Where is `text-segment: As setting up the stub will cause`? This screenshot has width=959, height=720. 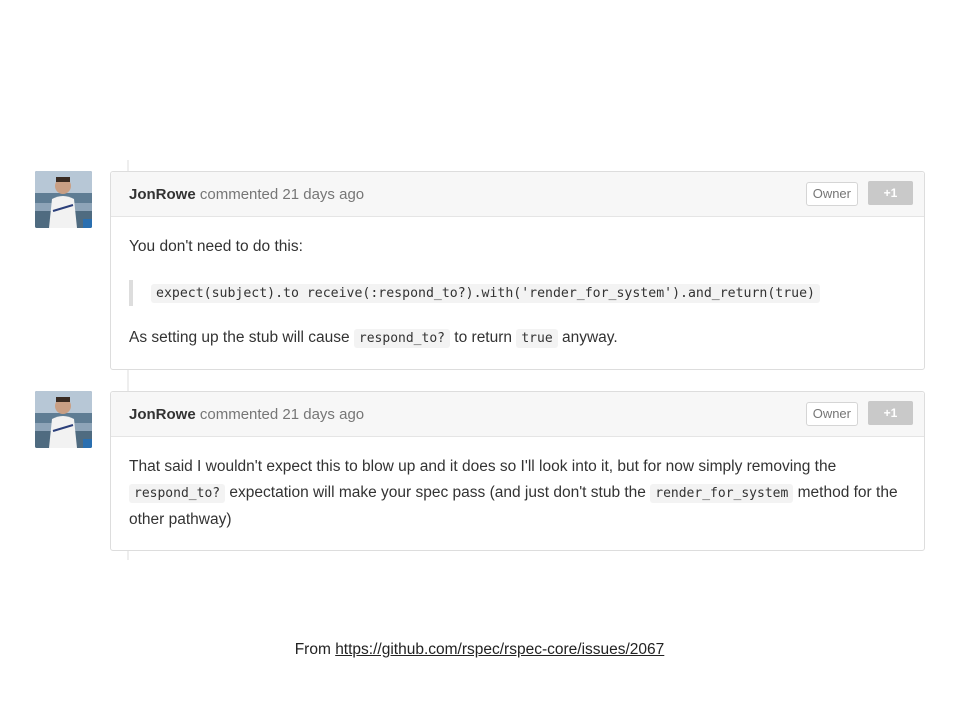
text-segment: As setting up the stub will cause is located at coordinates (239, 337).